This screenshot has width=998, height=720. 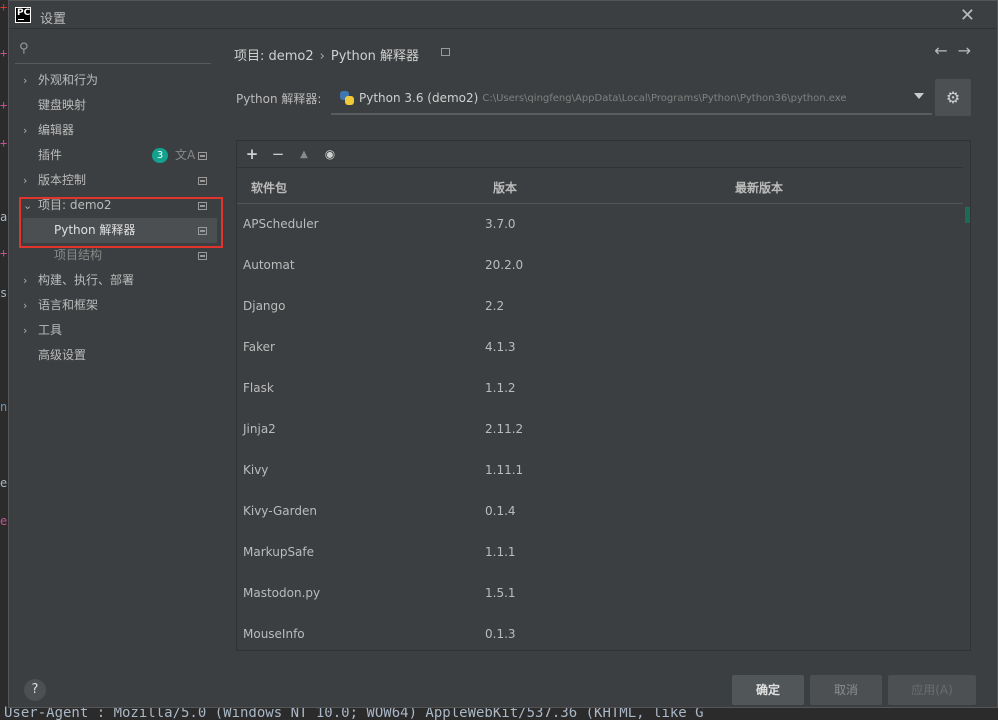 What do you see at coordinates (252, 154) in the screenshot?
I see `add-package-button: +` at bounding box center [252, 154].